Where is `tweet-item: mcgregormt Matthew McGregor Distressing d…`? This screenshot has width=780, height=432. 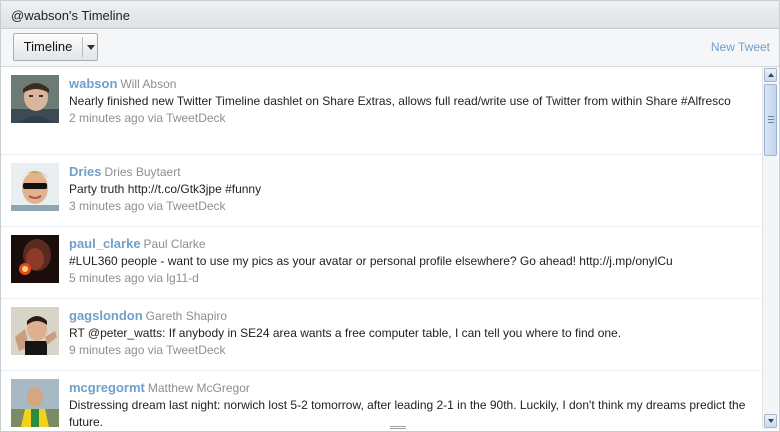
tweet-item: mcgregormt Matthew McGregor Distressing d… is located at coordinates (381, 400).